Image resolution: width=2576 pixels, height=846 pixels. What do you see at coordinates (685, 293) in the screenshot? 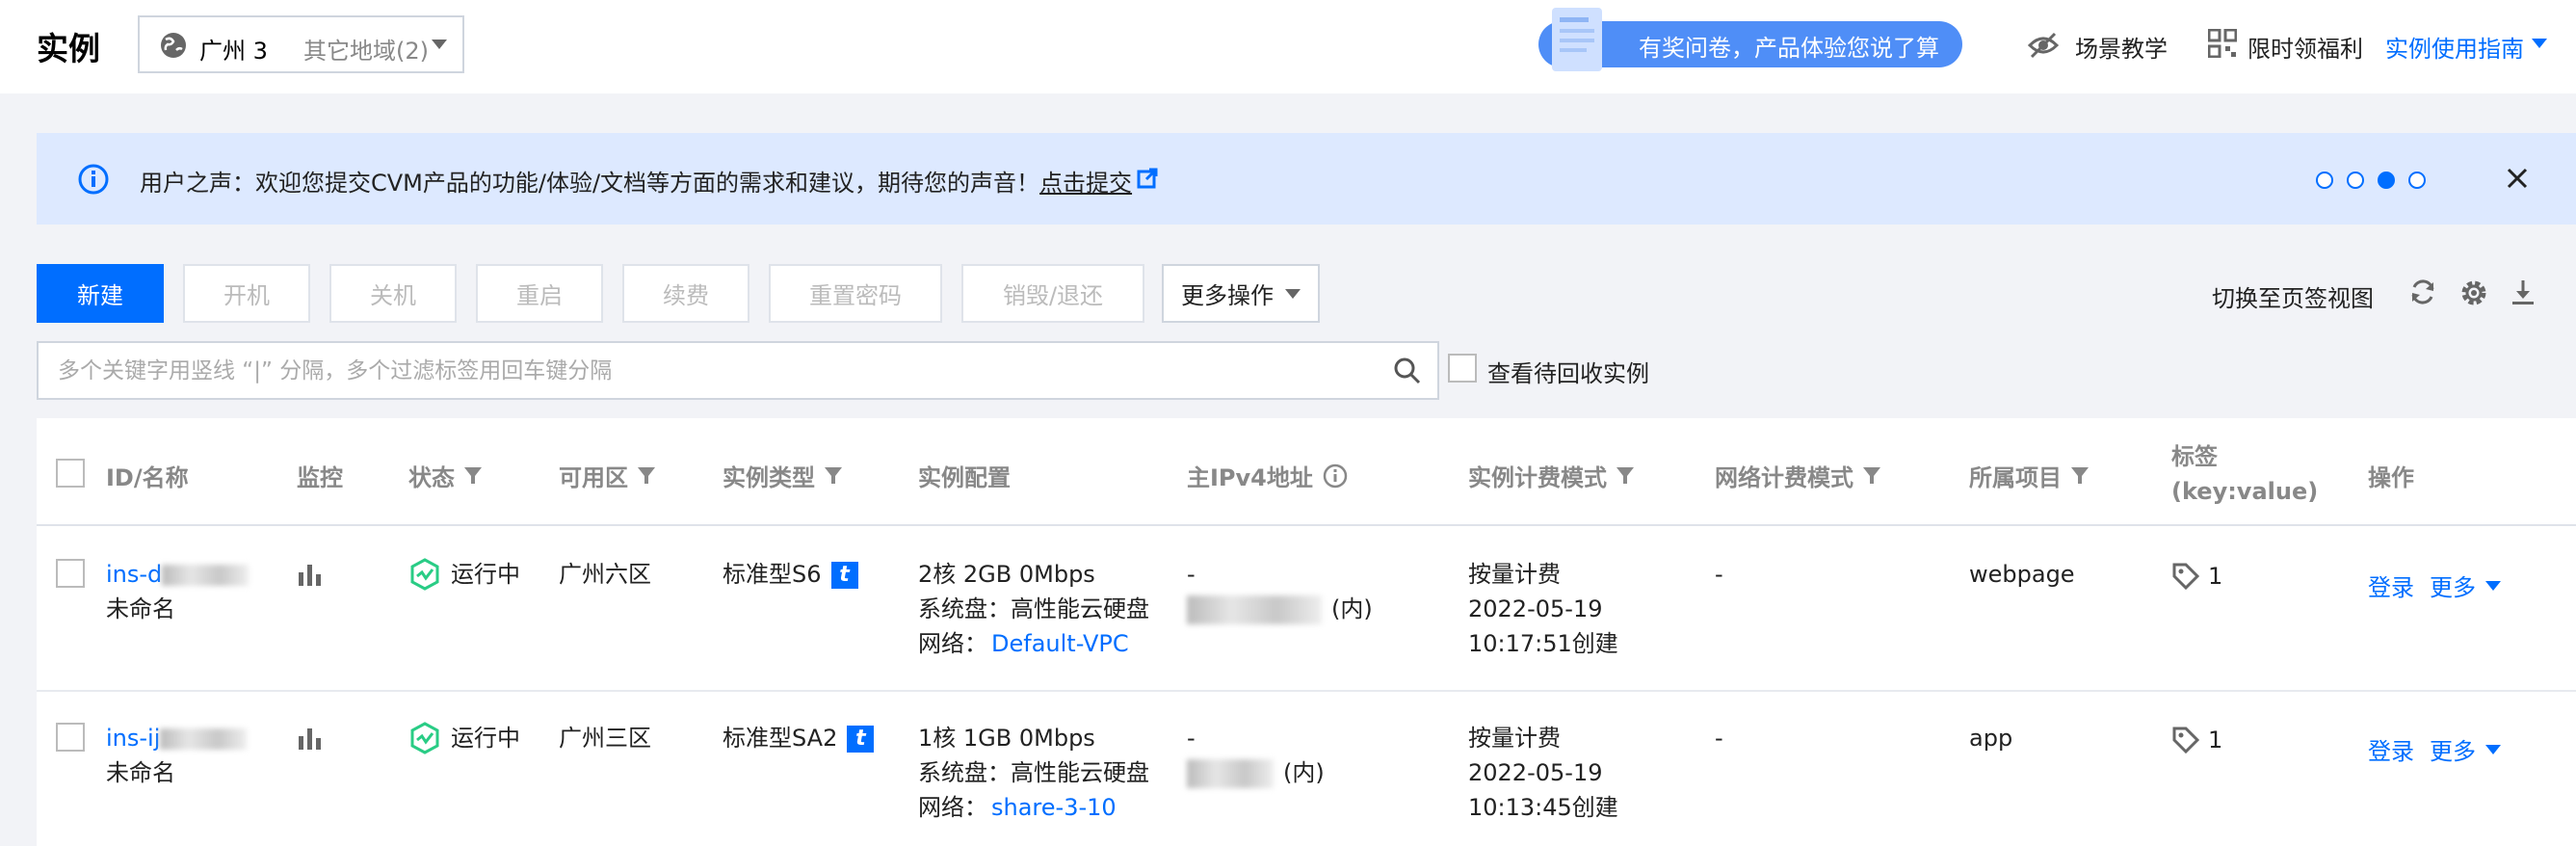
I see `renew-button: 续费` at bounding box center [685, 293].